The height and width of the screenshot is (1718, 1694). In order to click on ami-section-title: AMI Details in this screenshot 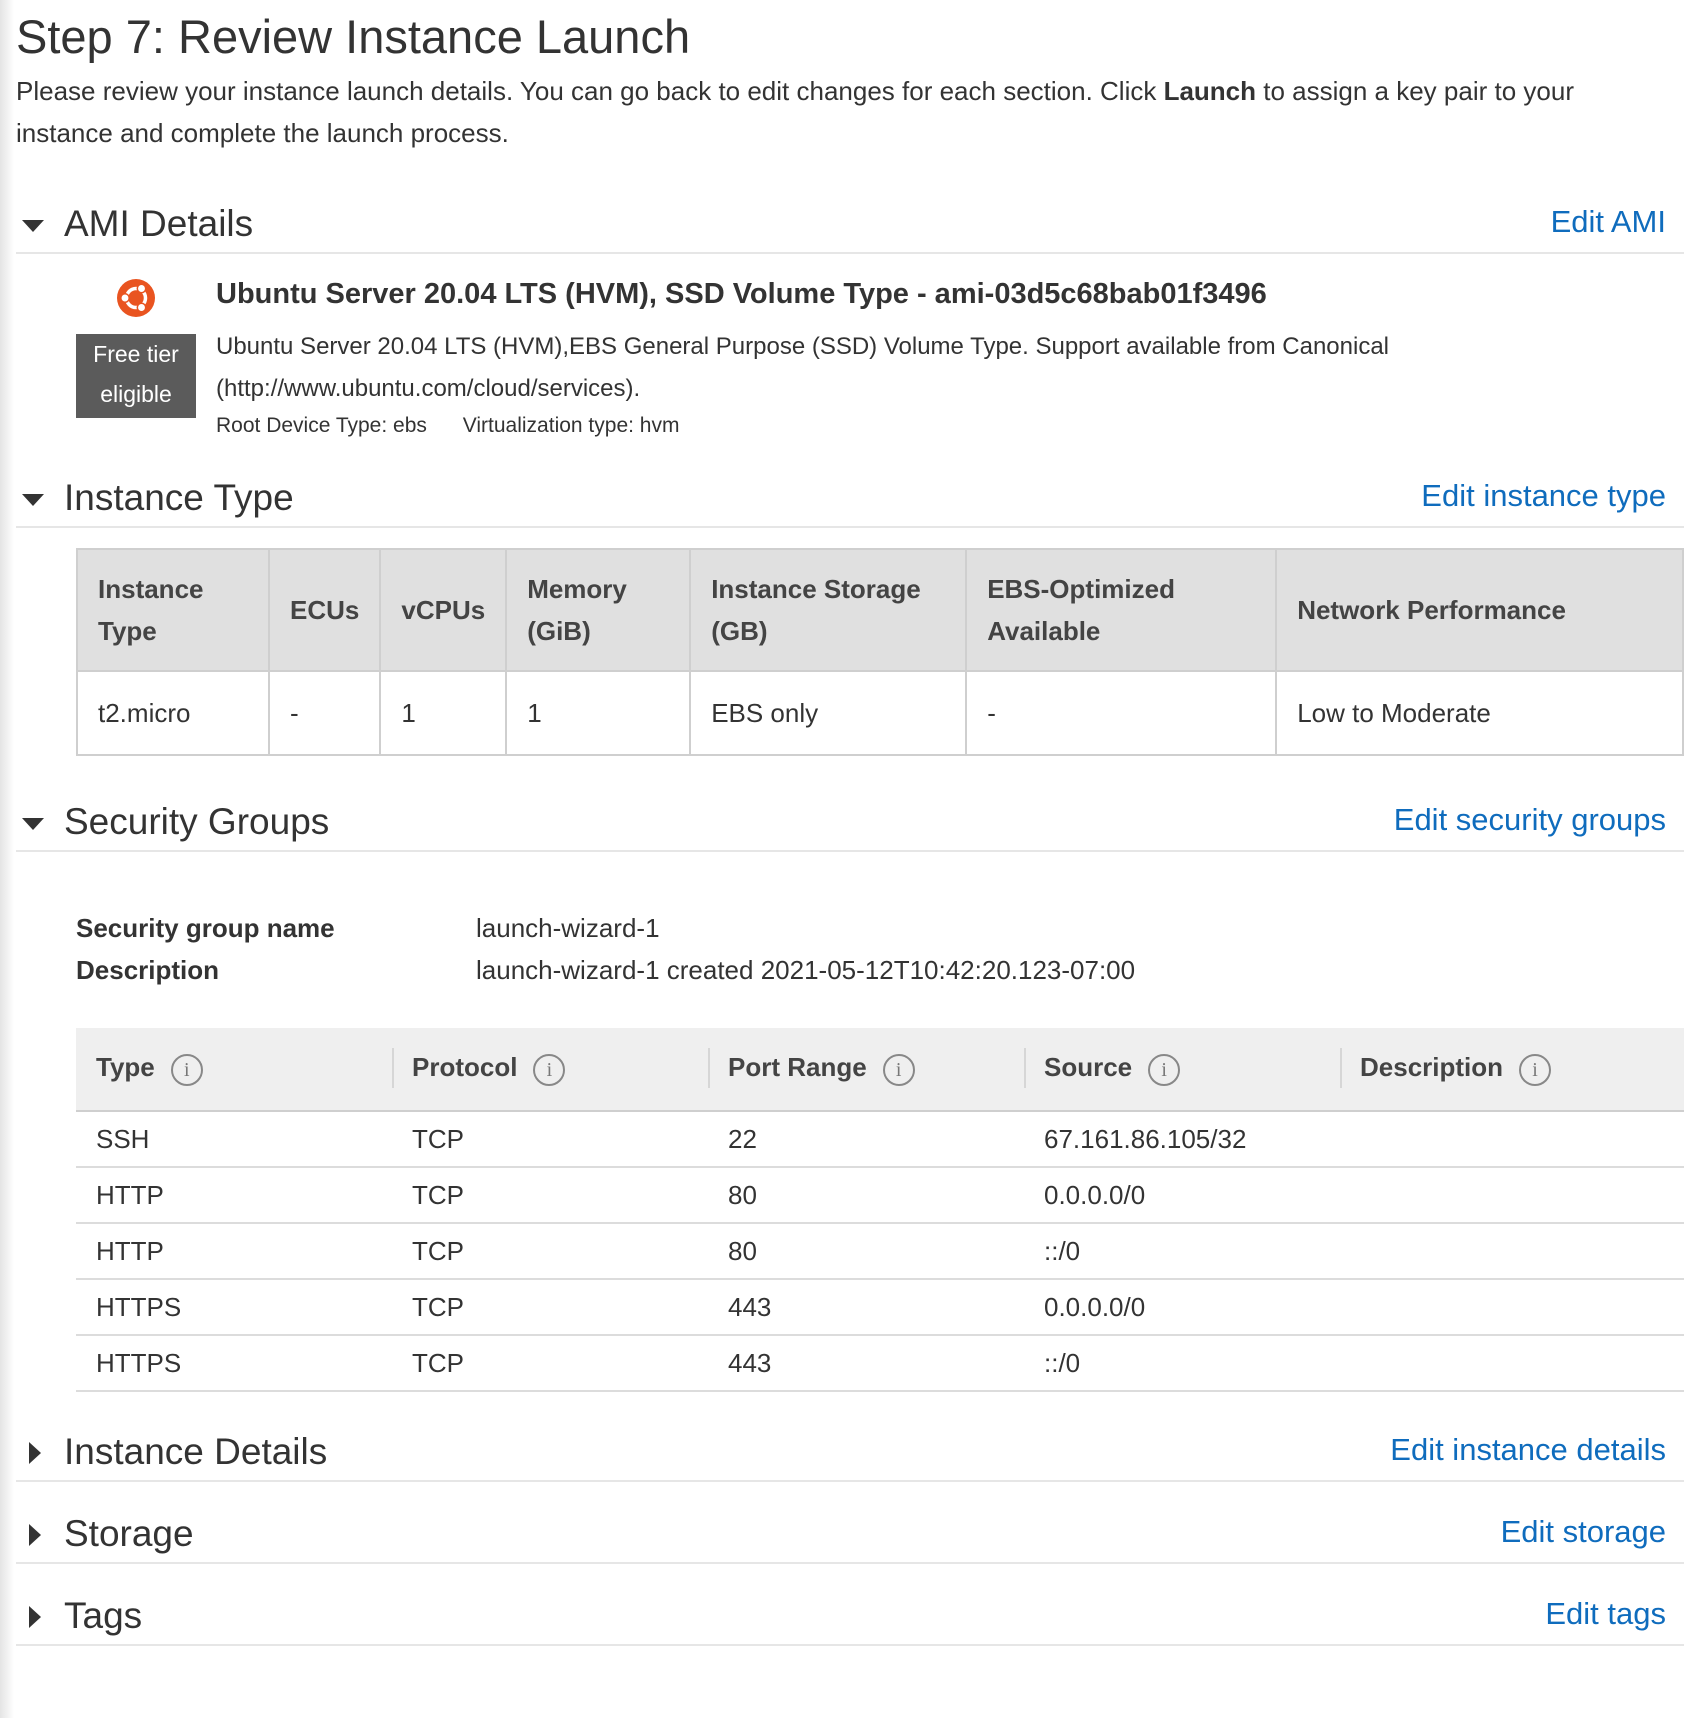, I will do `click(159, 223)`.